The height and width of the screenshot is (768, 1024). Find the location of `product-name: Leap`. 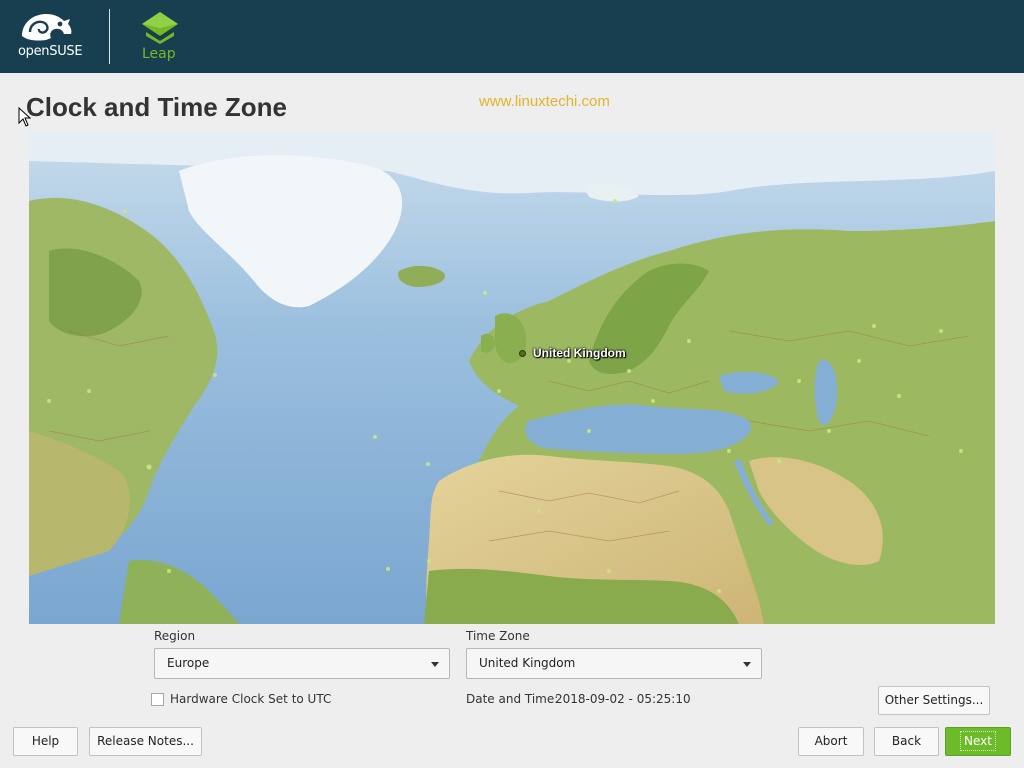

product-name: Leap is located at coordinates (159, 54).